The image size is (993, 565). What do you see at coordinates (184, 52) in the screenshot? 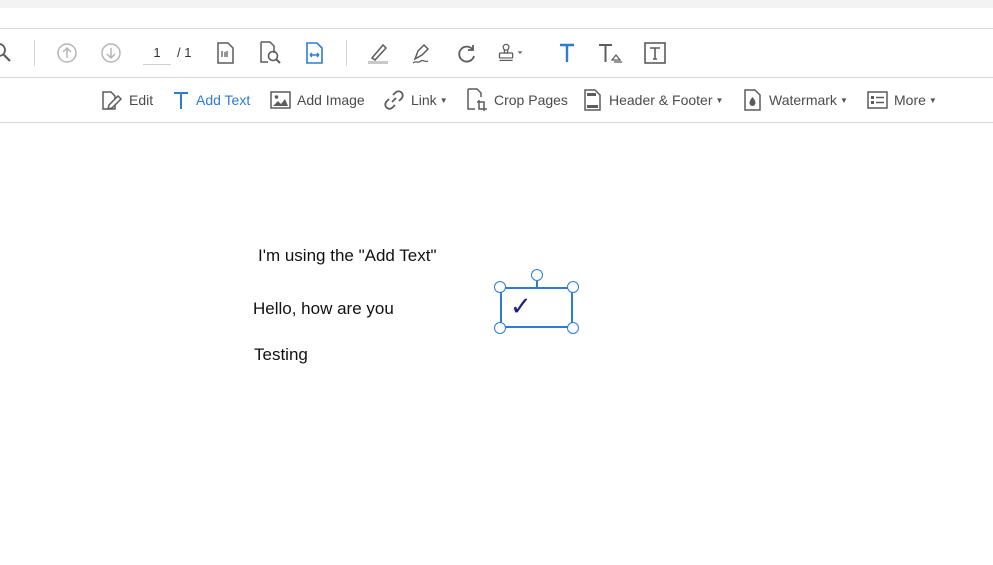
I see `page-count: / 1` at bounding box center [184, 52].